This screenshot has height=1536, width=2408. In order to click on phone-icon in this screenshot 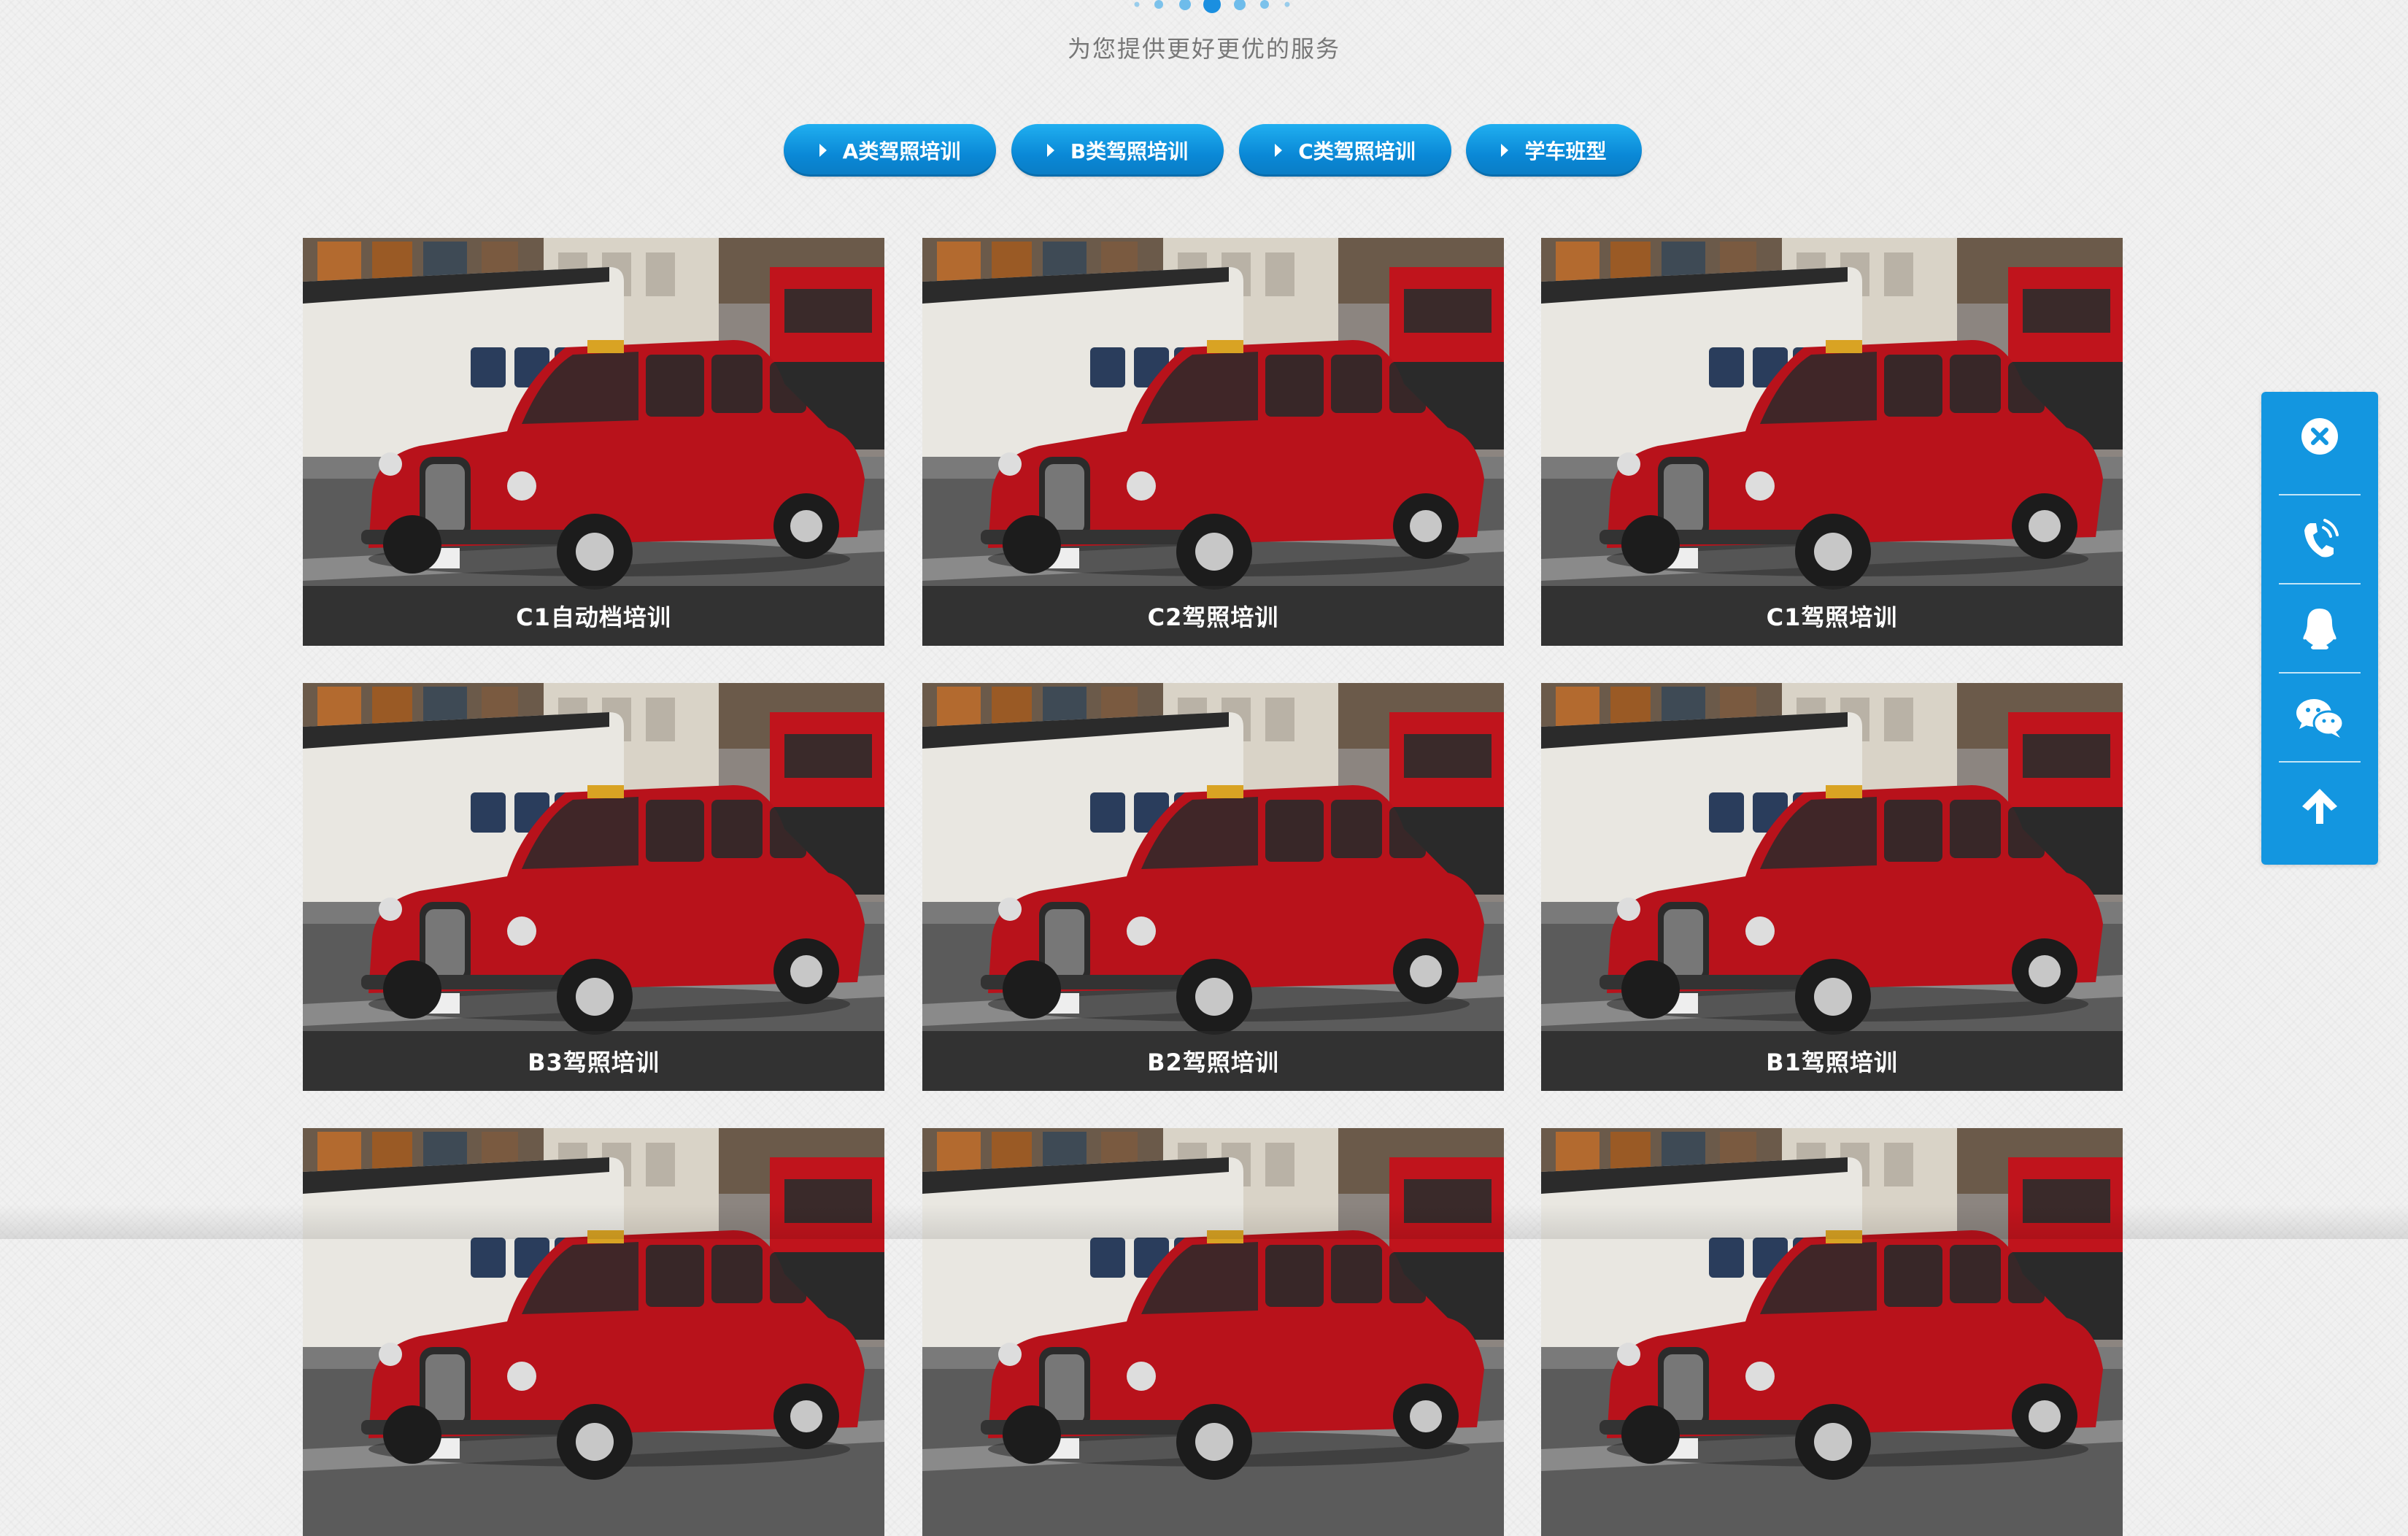, I will do `click(2321, 538)`.